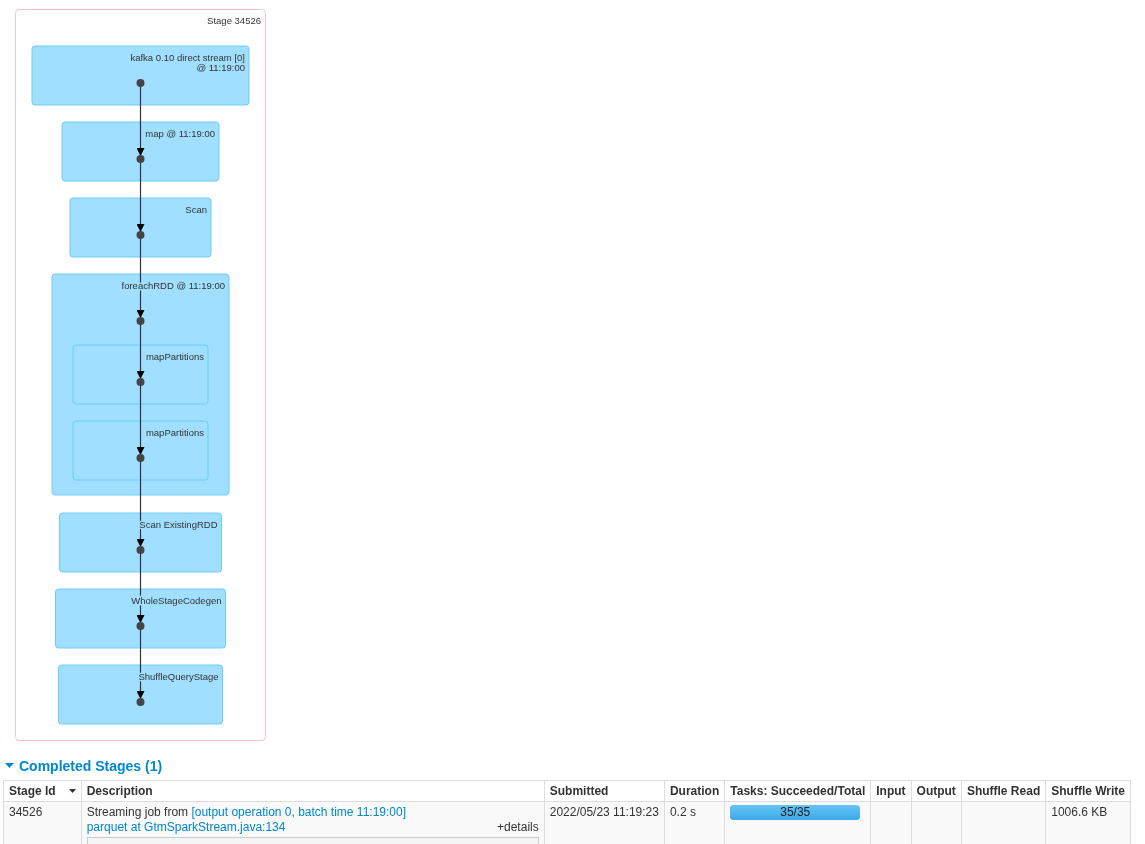 This screenshot has height=844, width=1145. Describe the element at coordinates (518, 827) in the screenshot. I see `details-link: +details` at that location.